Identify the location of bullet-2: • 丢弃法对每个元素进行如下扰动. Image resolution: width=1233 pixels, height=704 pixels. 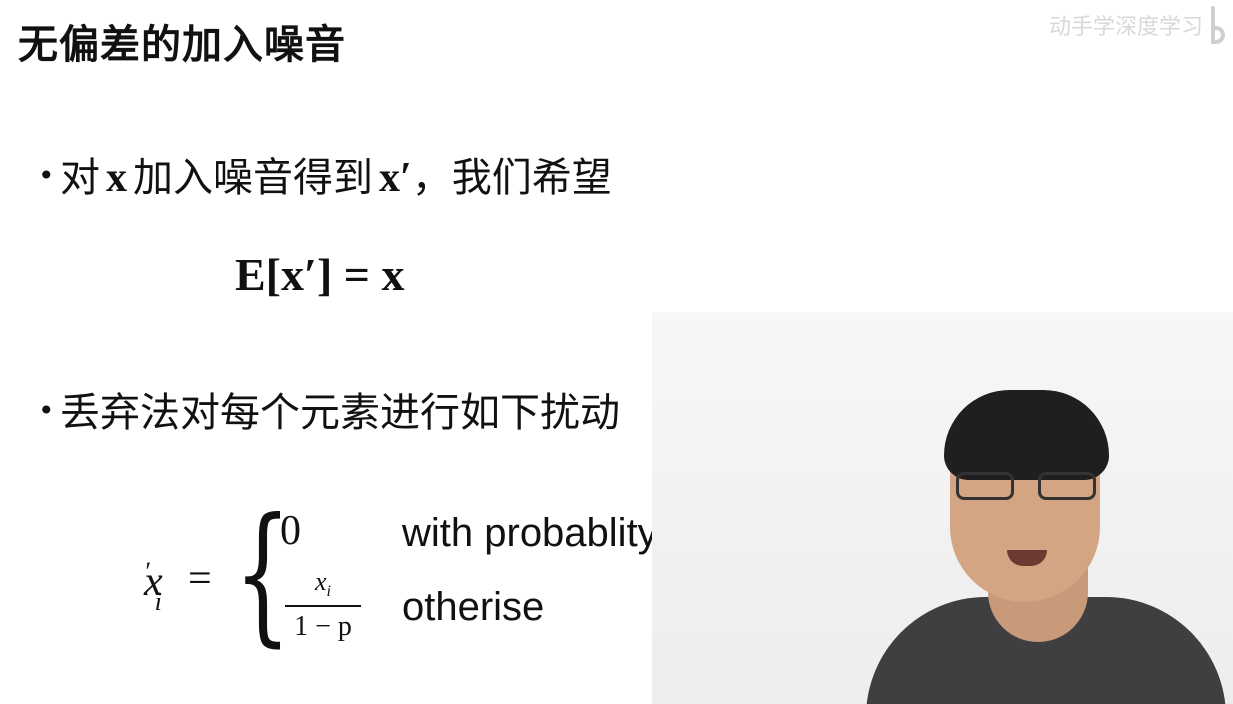
(329, 409).